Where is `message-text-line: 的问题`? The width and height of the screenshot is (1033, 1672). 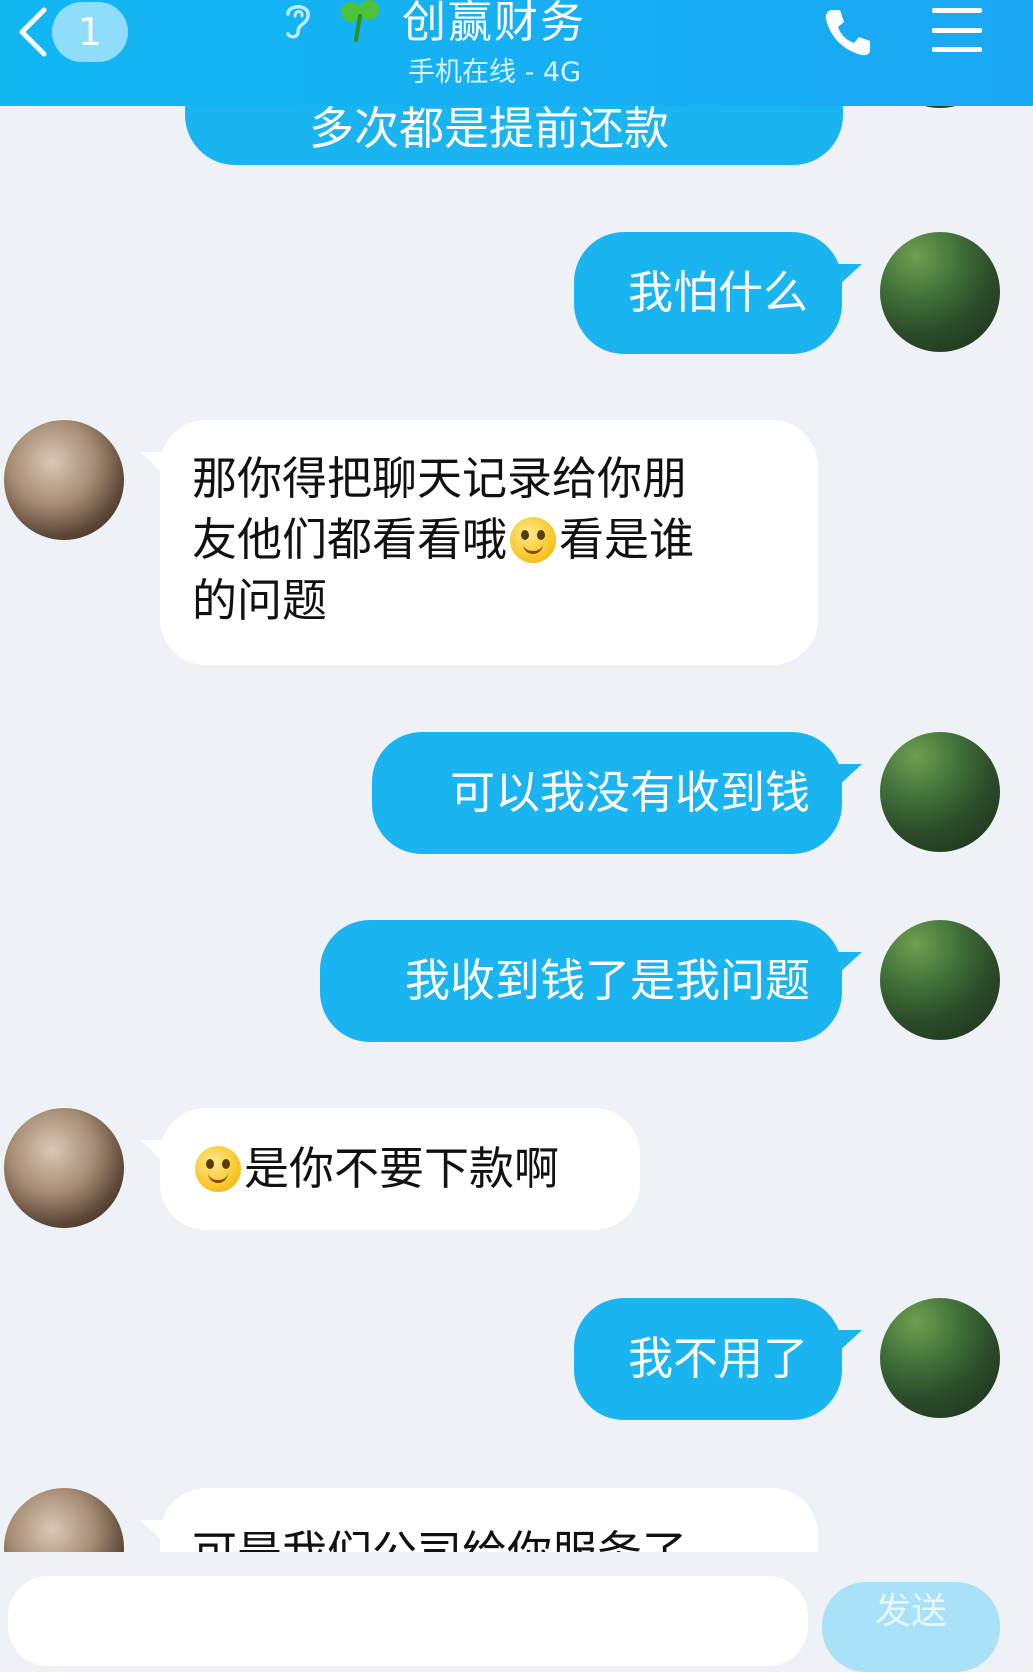
message-text-line: 的问题 is located at coordinates (260, 600).